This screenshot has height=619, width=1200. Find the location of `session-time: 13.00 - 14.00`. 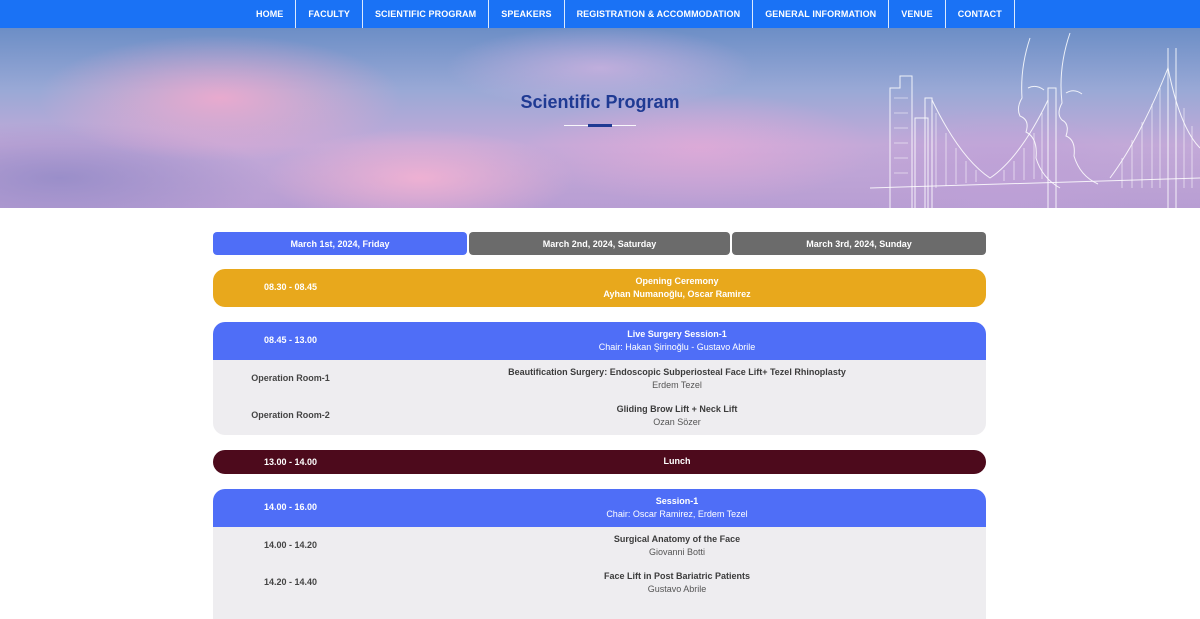

session-time: 13.00 - 14.00 is located at coordinates (290, 462).